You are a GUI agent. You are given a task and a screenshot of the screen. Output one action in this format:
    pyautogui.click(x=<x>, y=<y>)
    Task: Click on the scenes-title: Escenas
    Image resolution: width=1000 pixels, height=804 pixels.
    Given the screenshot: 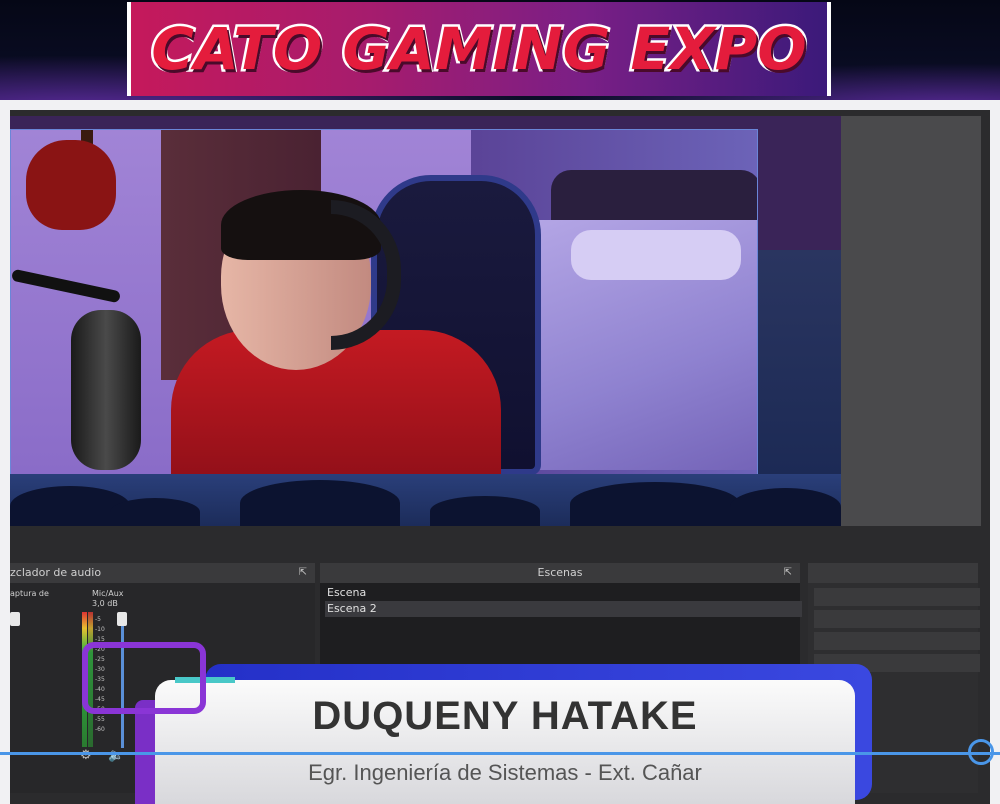 What is the action you would take?
    pyautogui.click(x=560, y=572)
    